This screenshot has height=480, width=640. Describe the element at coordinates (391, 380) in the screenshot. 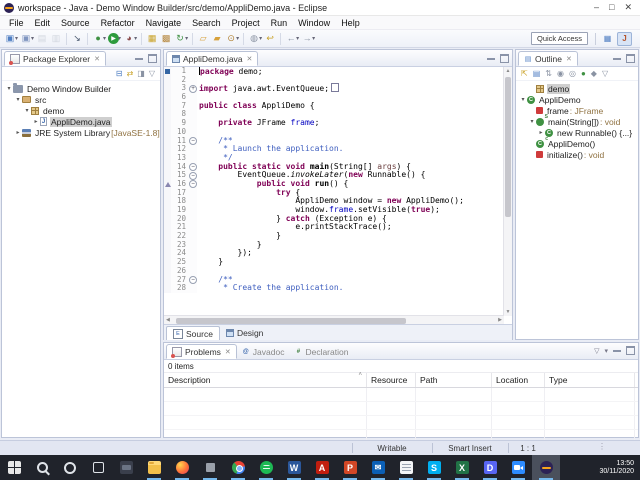

I see `column-header-resource: Resource` at that location.